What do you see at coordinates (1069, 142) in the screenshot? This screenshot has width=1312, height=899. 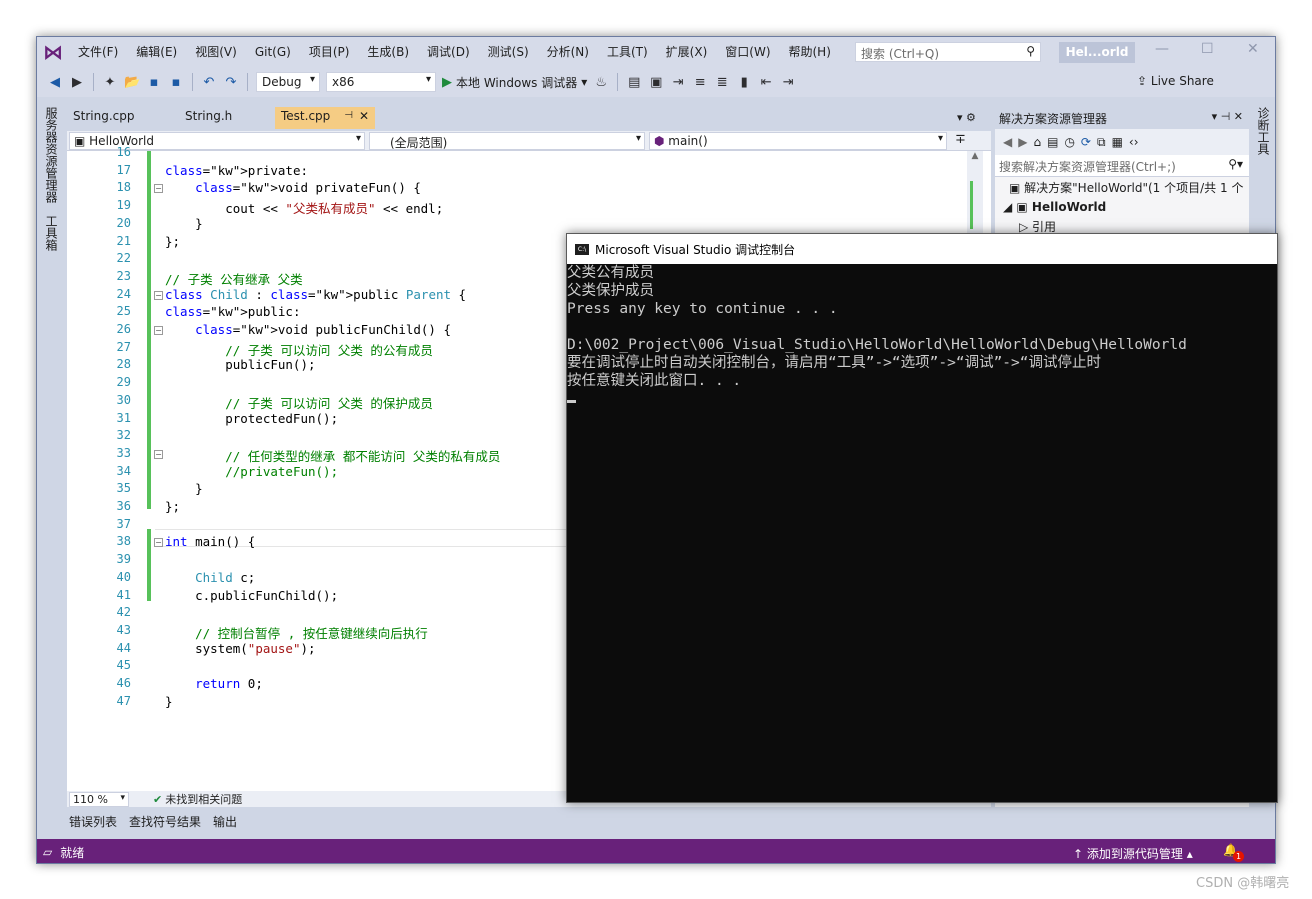 I see `history-icon: ◷` at bounding box center [1069, 142].